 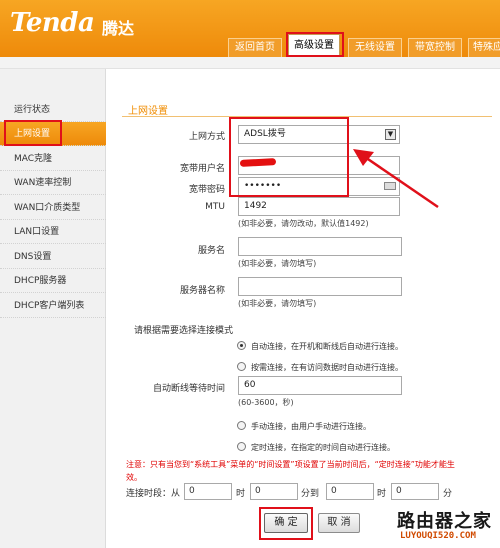 What do you see at coordinates (206, 190) in the screenshot?
I see `password-label: 宽带密码` at bounding box center [206, 190].